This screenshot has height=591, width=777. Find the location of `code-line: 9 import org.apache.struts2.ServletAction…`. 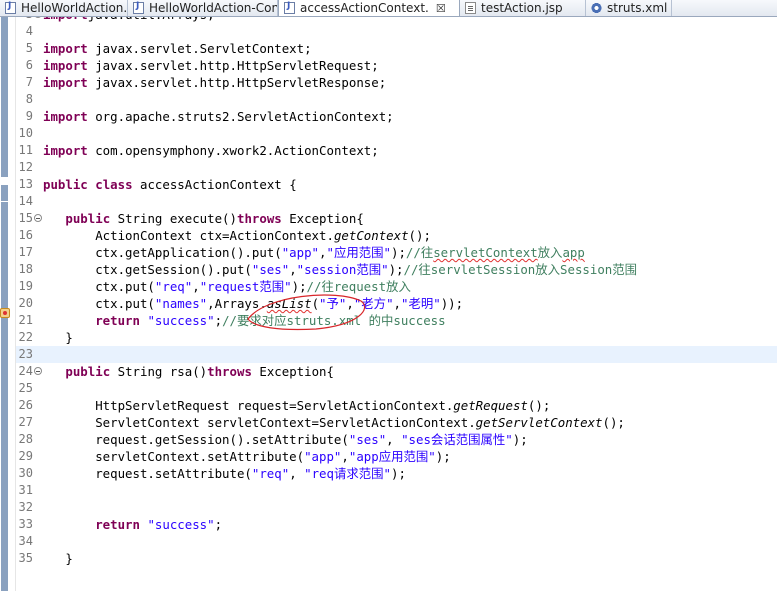

code-line: 9 import org.apache.struts2.ServletAction… is located at coordinates (396, 116).